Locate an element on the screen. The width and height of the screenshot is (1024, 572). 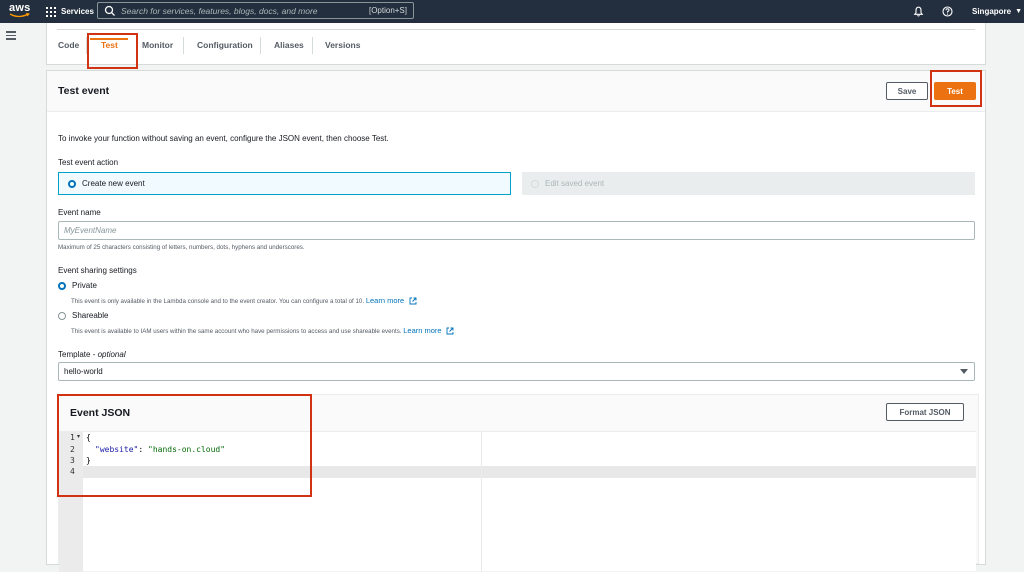
caret-down-icon: ▼ is located at coordinates (1019, 11).